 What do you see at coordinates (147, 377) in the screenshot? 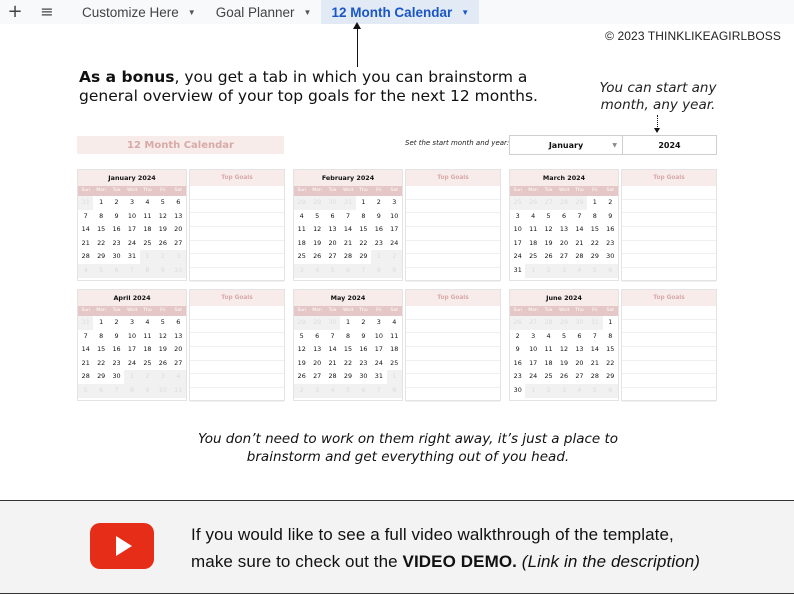
I see `adjacent-month-day-cell: 2` at bounding box center [147, 377].